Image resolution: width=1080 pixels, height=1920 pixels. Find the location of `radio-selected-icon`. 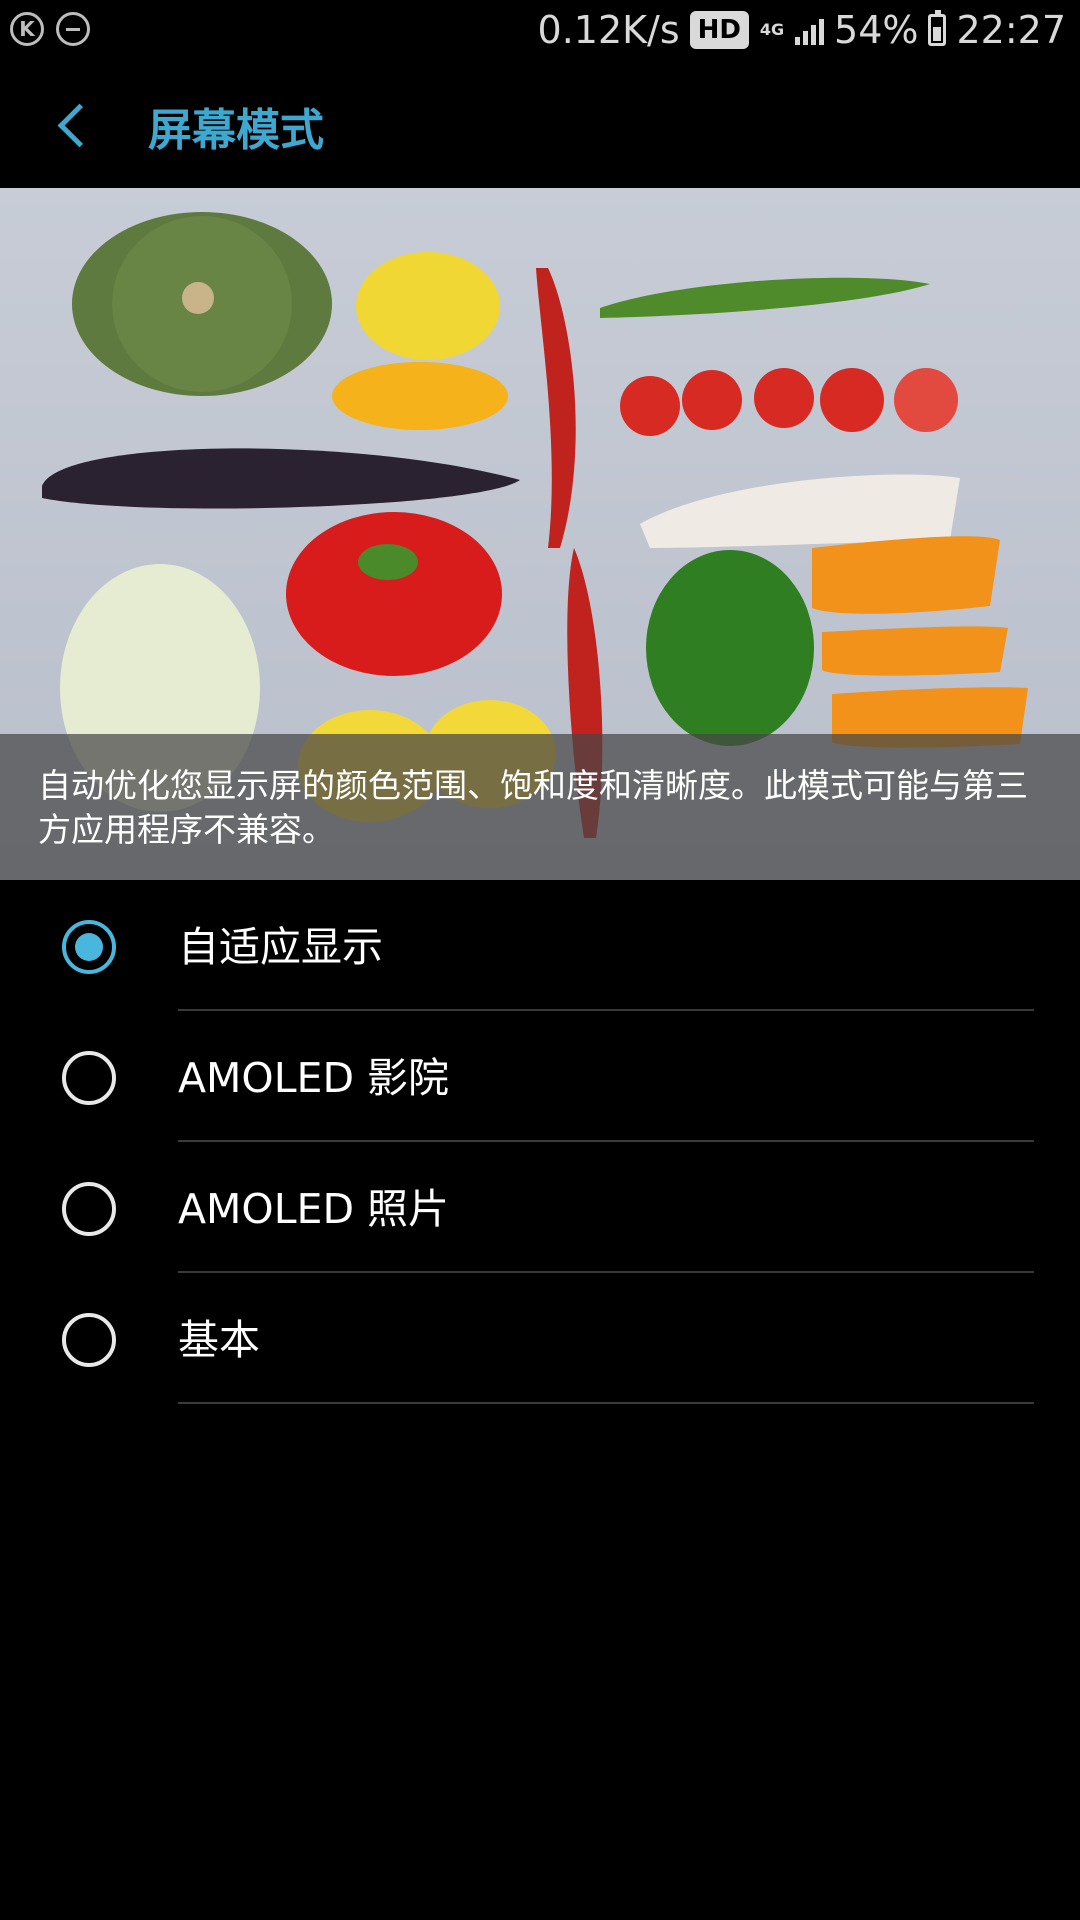

radio-selected-icon is located at coordinates (89, 947).